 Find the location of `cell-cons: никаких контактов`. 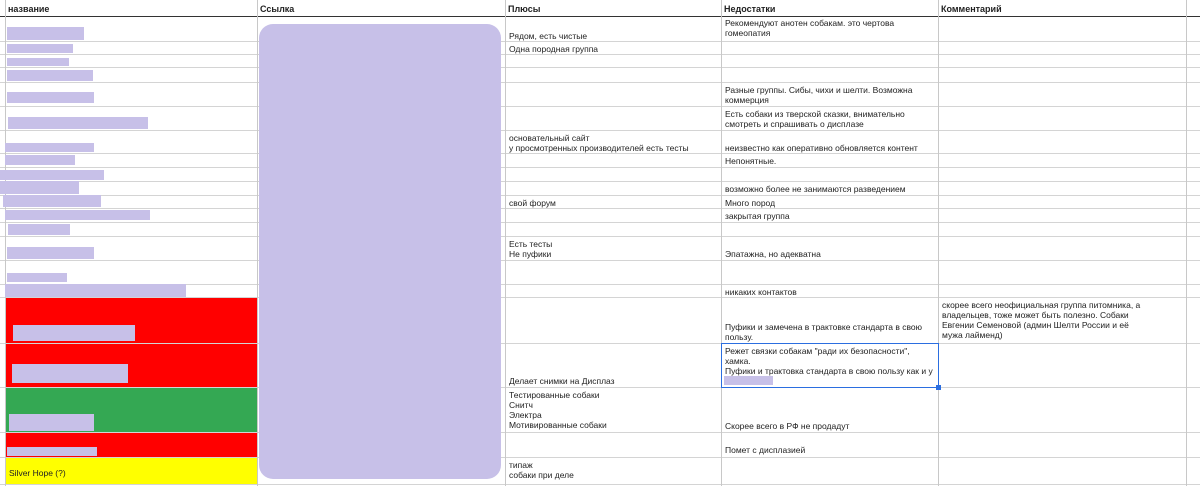

cell-cons: никаких контактов is located at coordinates (830, 292).